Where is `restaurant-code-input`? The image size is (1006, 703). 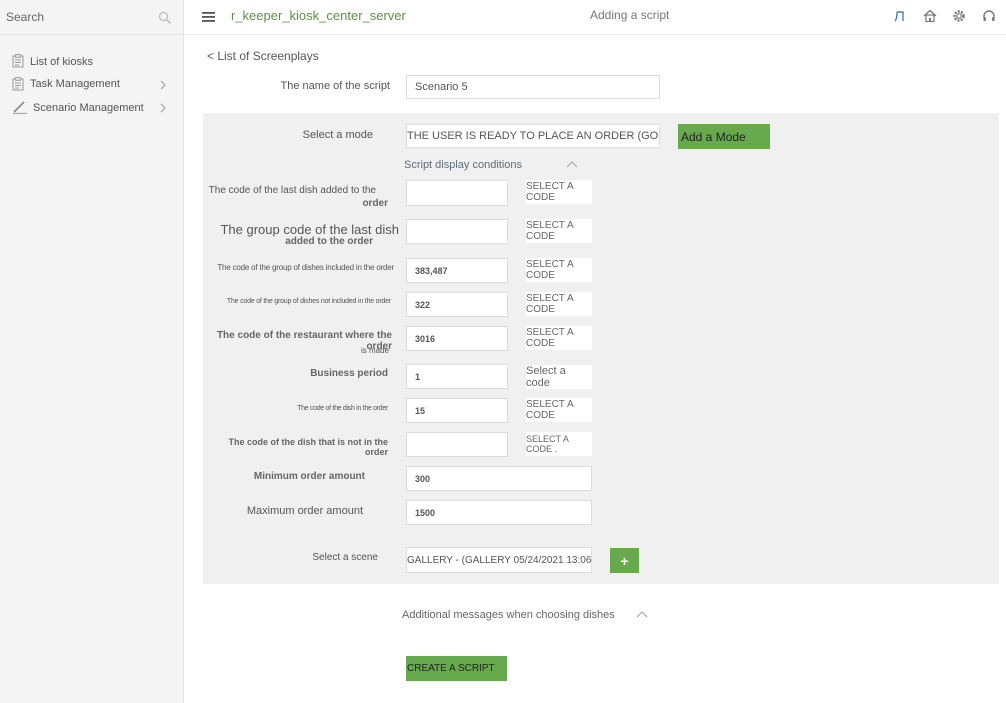
restaurant-code-input is located at coordinates (457, 338).